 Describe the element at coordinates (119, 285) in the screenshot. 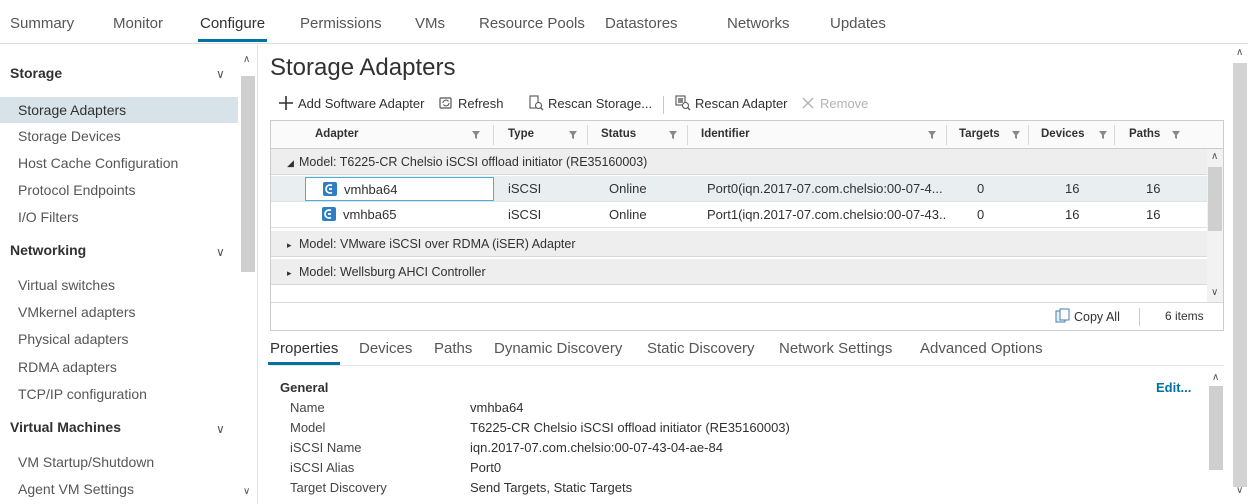

I see `sidebar-item-virtual-switches: Virtual switches` at that location.